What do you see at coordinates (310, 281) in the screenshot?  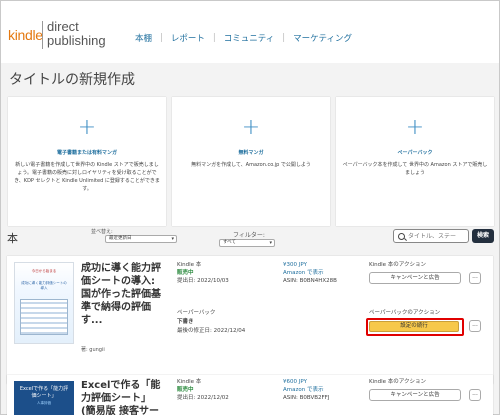 I see `kindle-asin: ASIN: B0BN4HX28B` at bounding box center [310, 281].